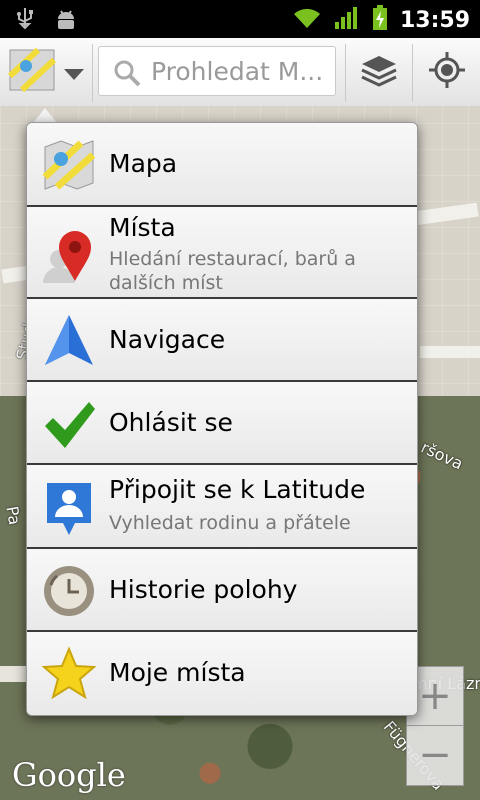  Describe the element at coordinates (127, 75) in the screenshot. I see `search-icon` at that location.